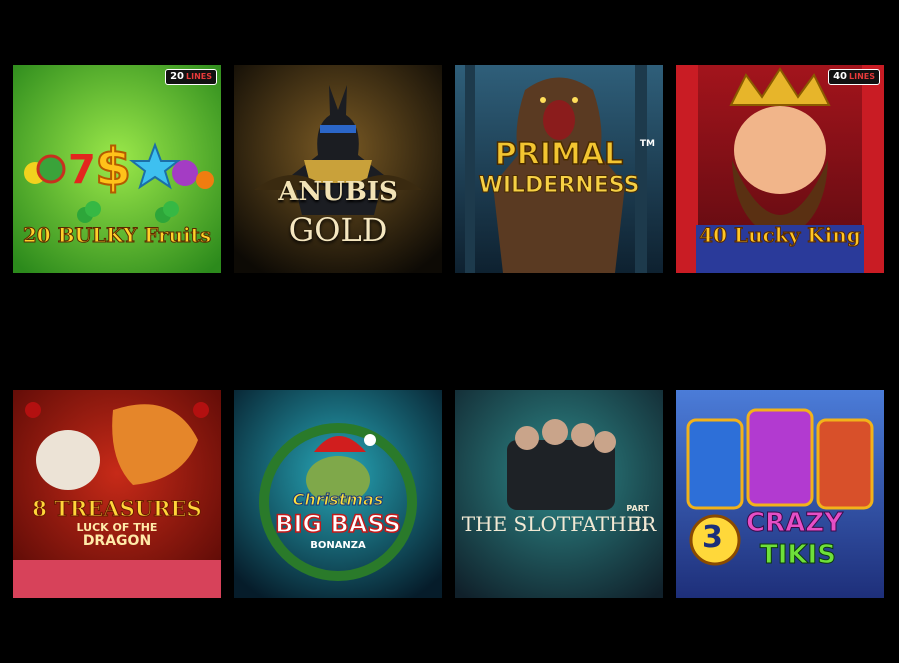  What do you see at coordinates (338, 230) in the screenshot?
I see `game-title-line2: GOLD` at bounding box center [338, 230].